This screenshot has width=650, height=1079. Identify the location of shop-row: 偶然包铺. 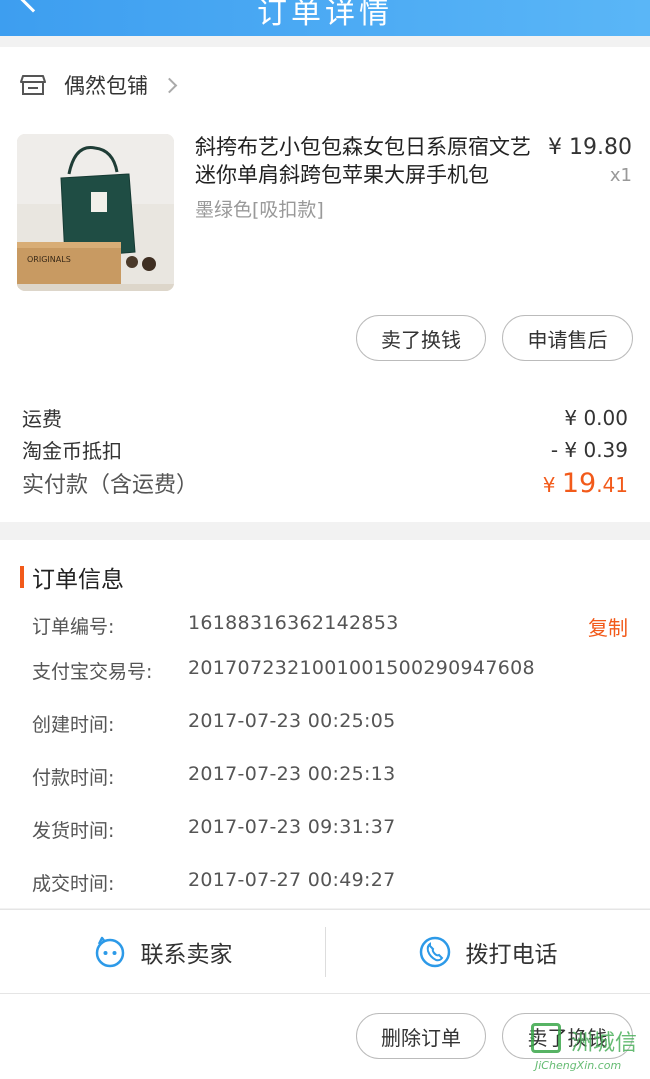
(99, 85).